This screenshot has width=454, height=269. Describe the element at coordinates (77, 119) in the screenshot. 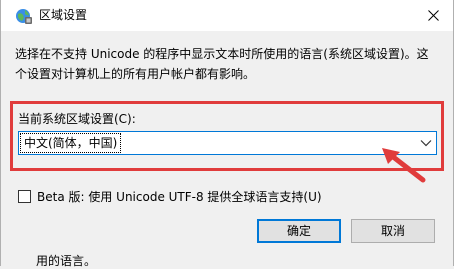

I see `locale-label: 当前系统区域设置(C):` at that location.